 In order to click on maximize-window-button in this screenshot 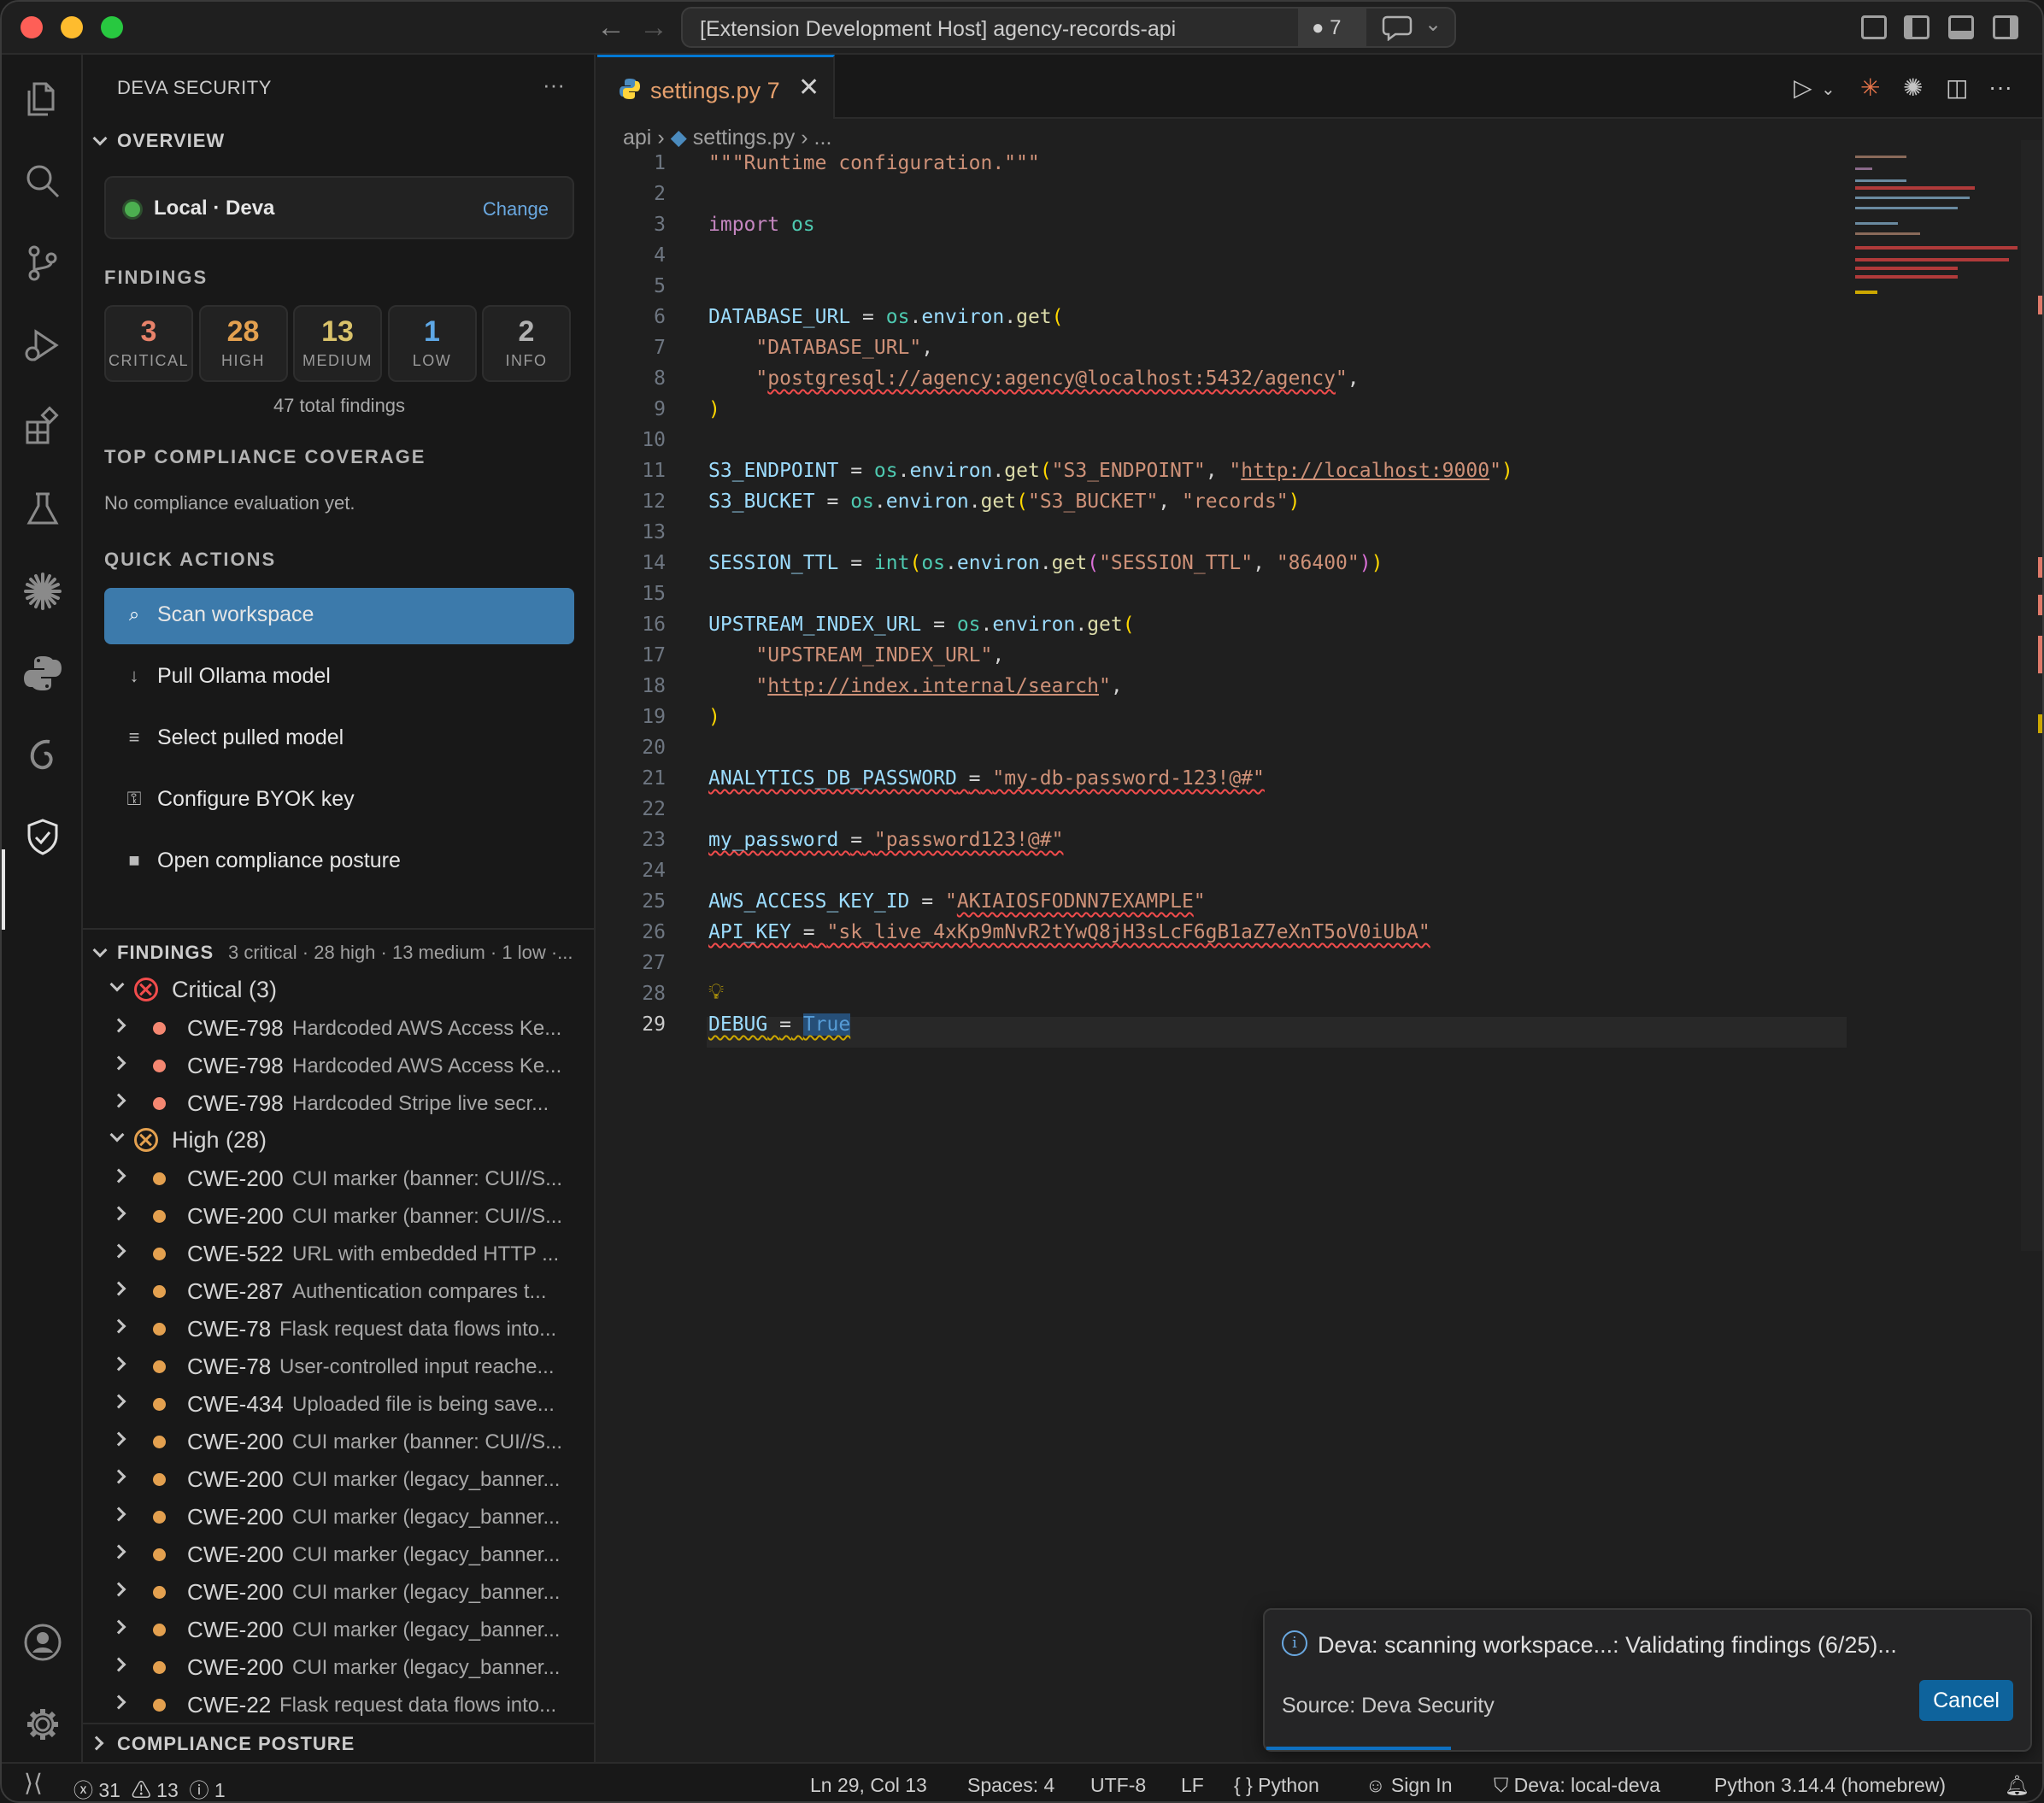, I will do `click(112, 27)`.